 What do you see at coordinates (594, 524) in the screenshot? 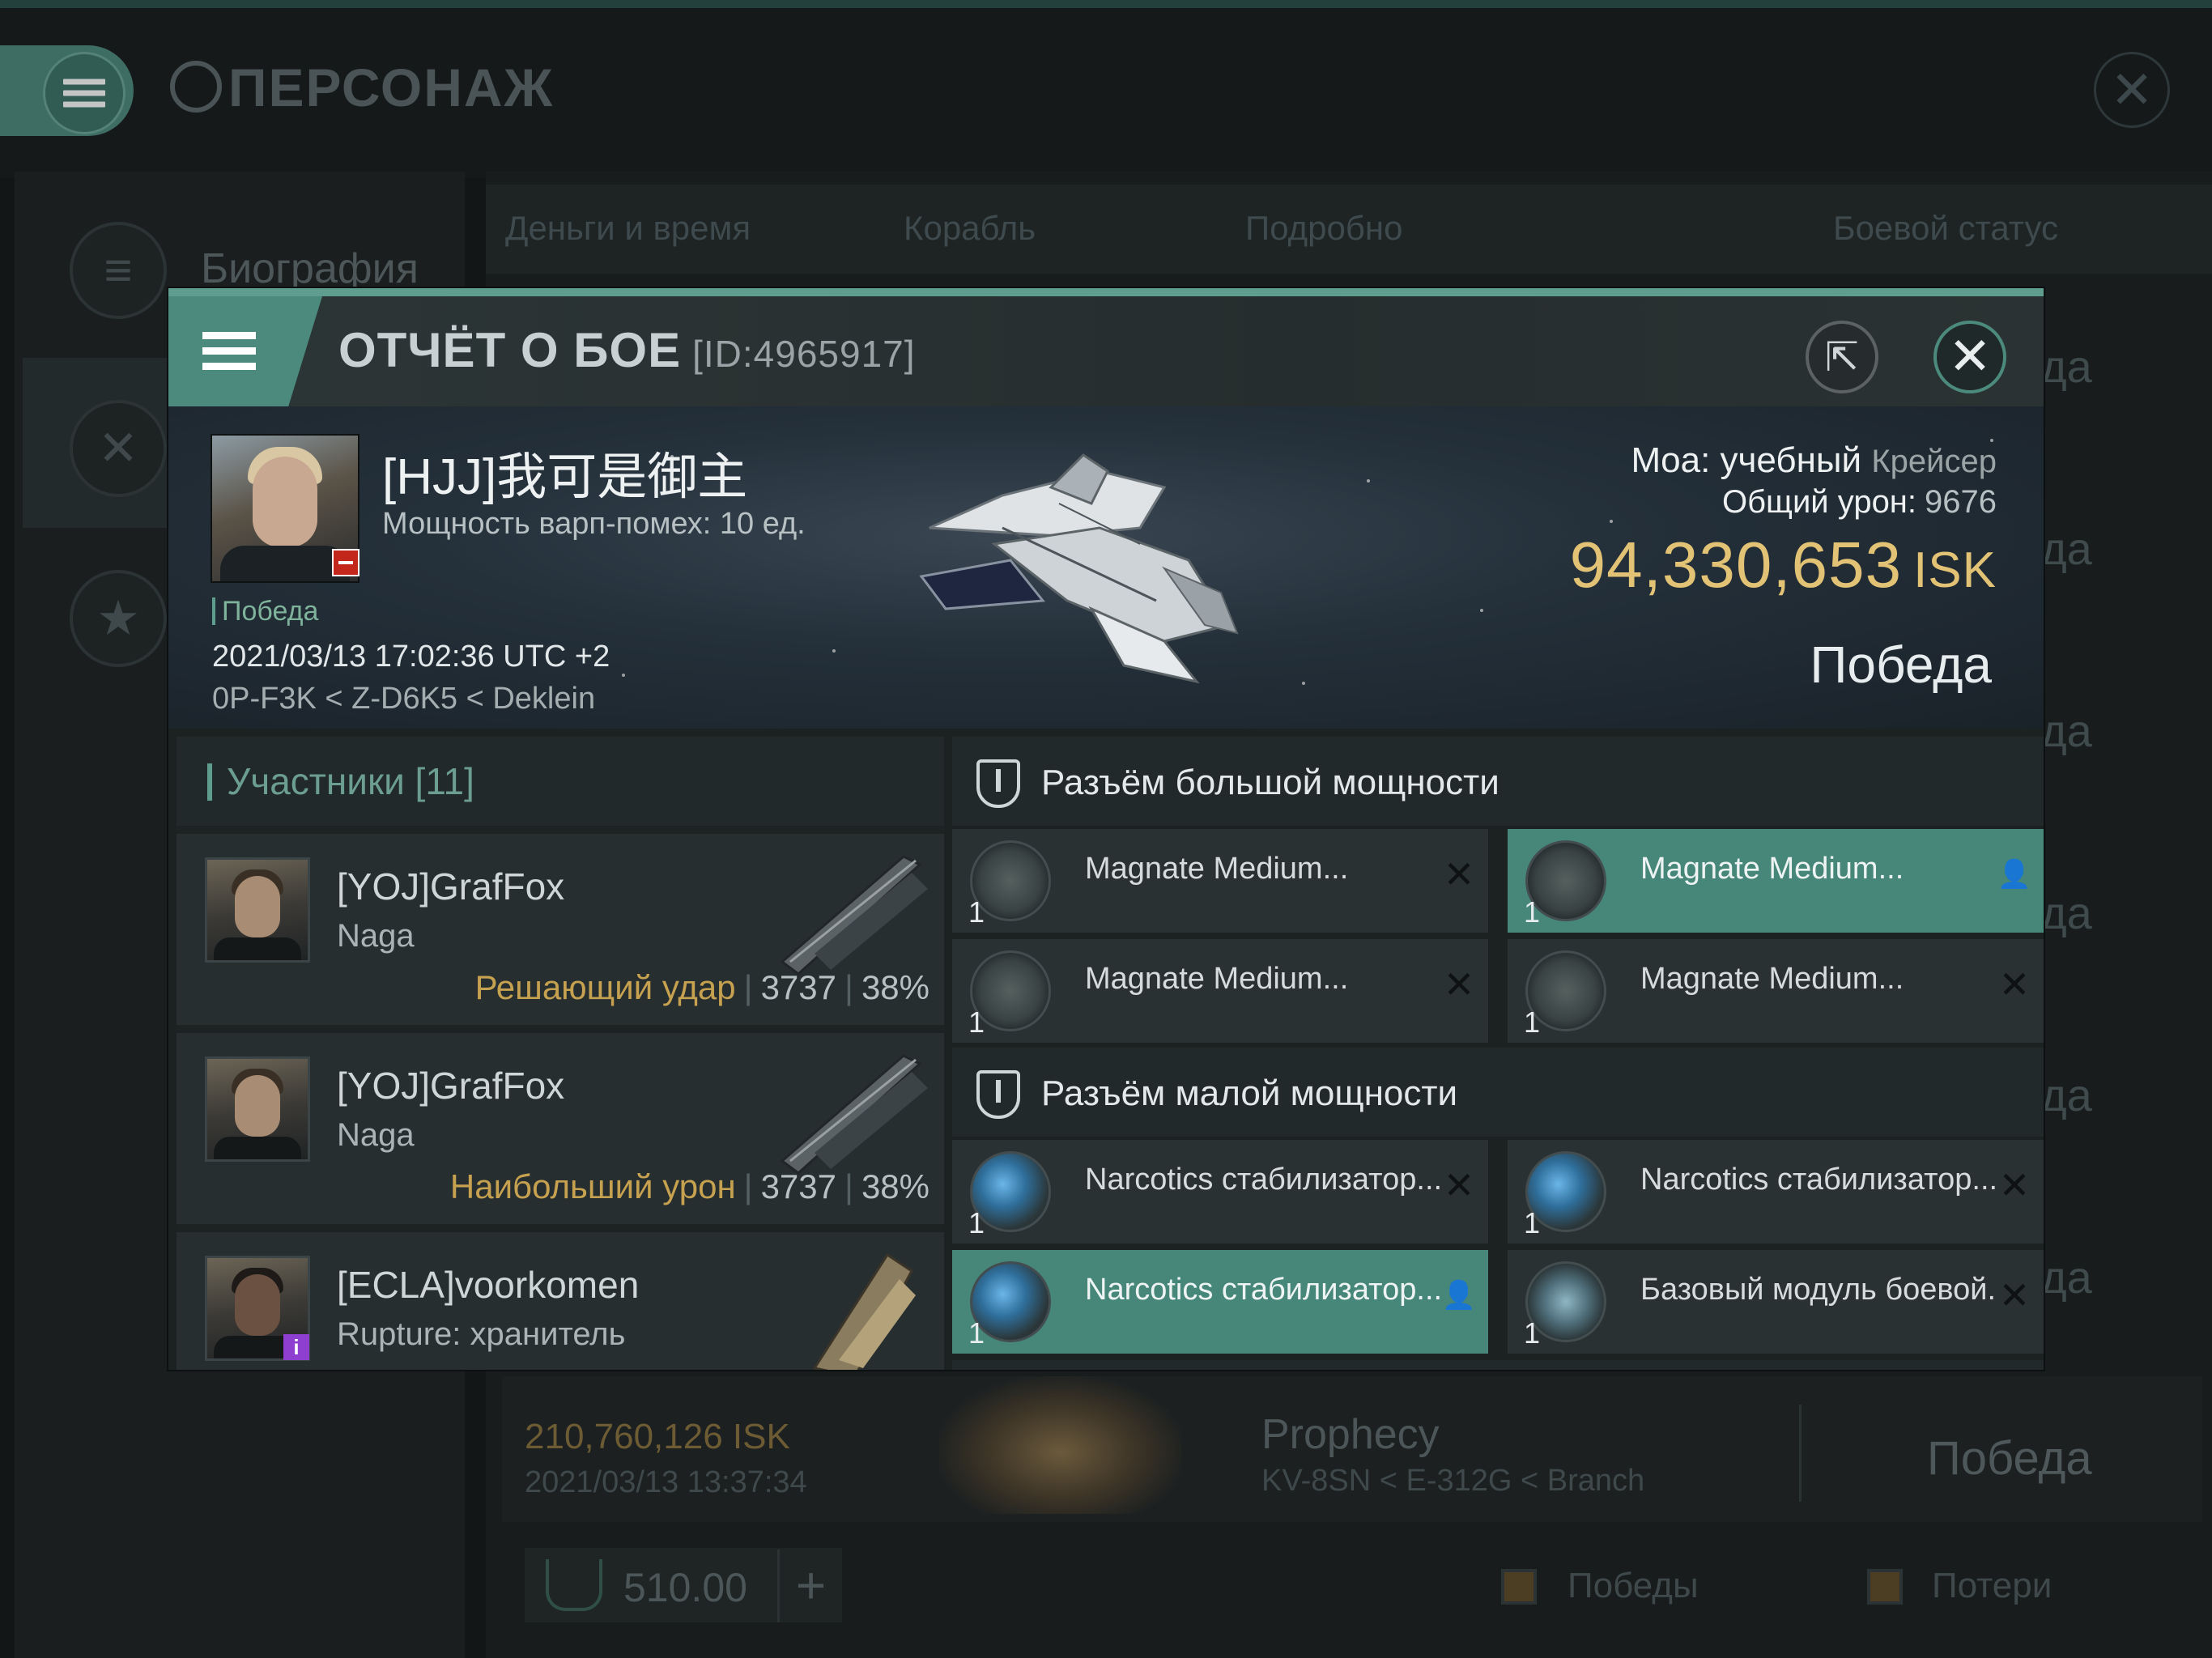
I see `warp-strength: Мощность варп-помех: 10 ед.` at bounding box center [594, 524].